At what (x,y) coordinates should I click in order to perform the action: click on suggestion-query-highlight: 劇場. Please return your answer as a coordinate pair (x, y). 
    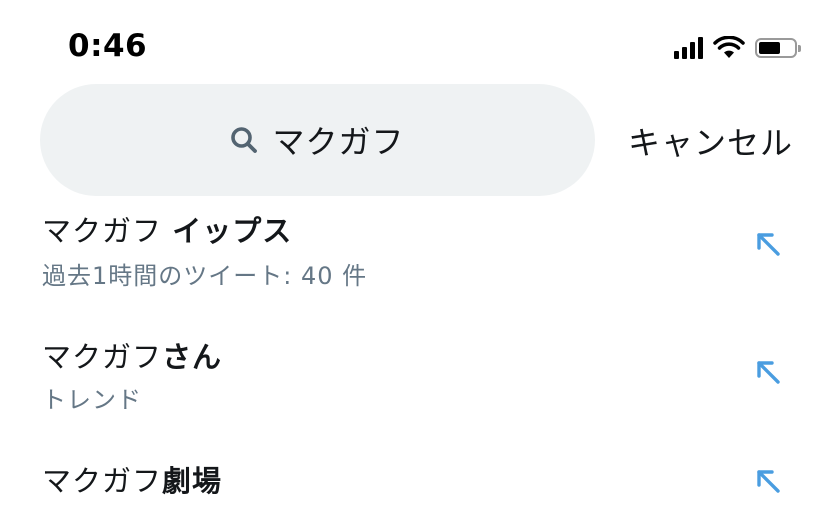
    Looking at the image, I should click on (192, 481).